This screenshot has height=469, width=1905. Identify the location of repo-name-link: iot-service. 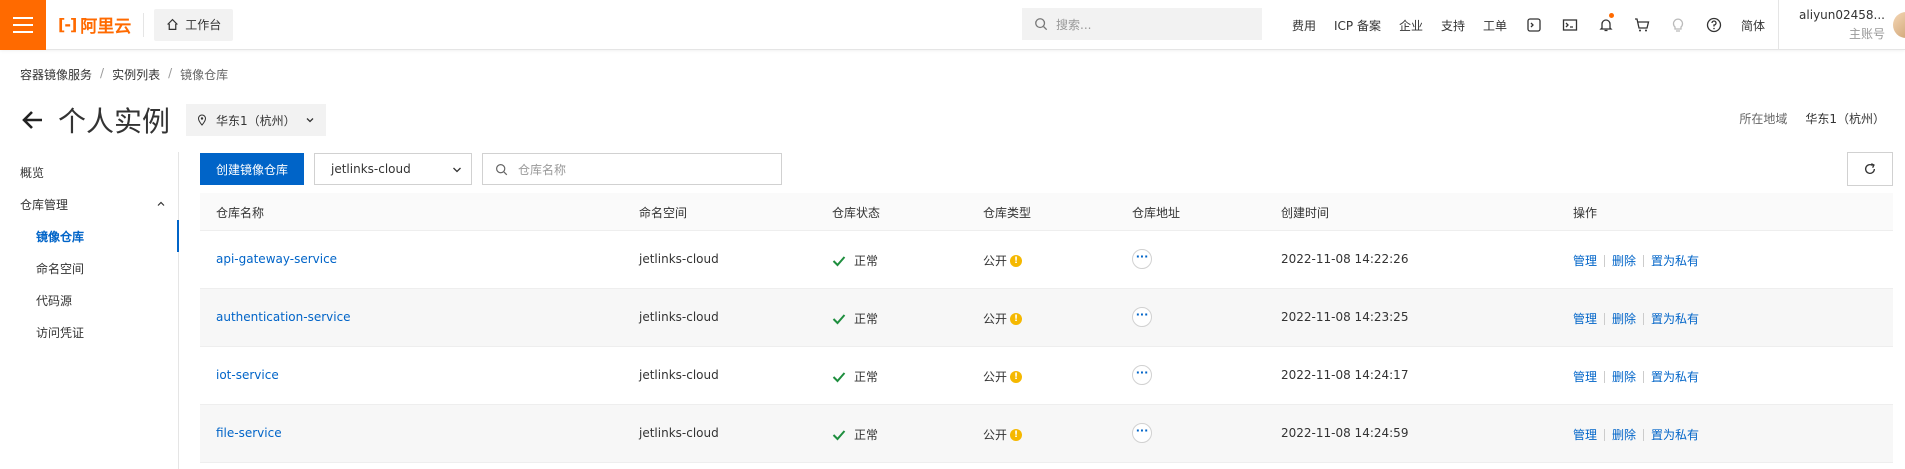
(247, 375).